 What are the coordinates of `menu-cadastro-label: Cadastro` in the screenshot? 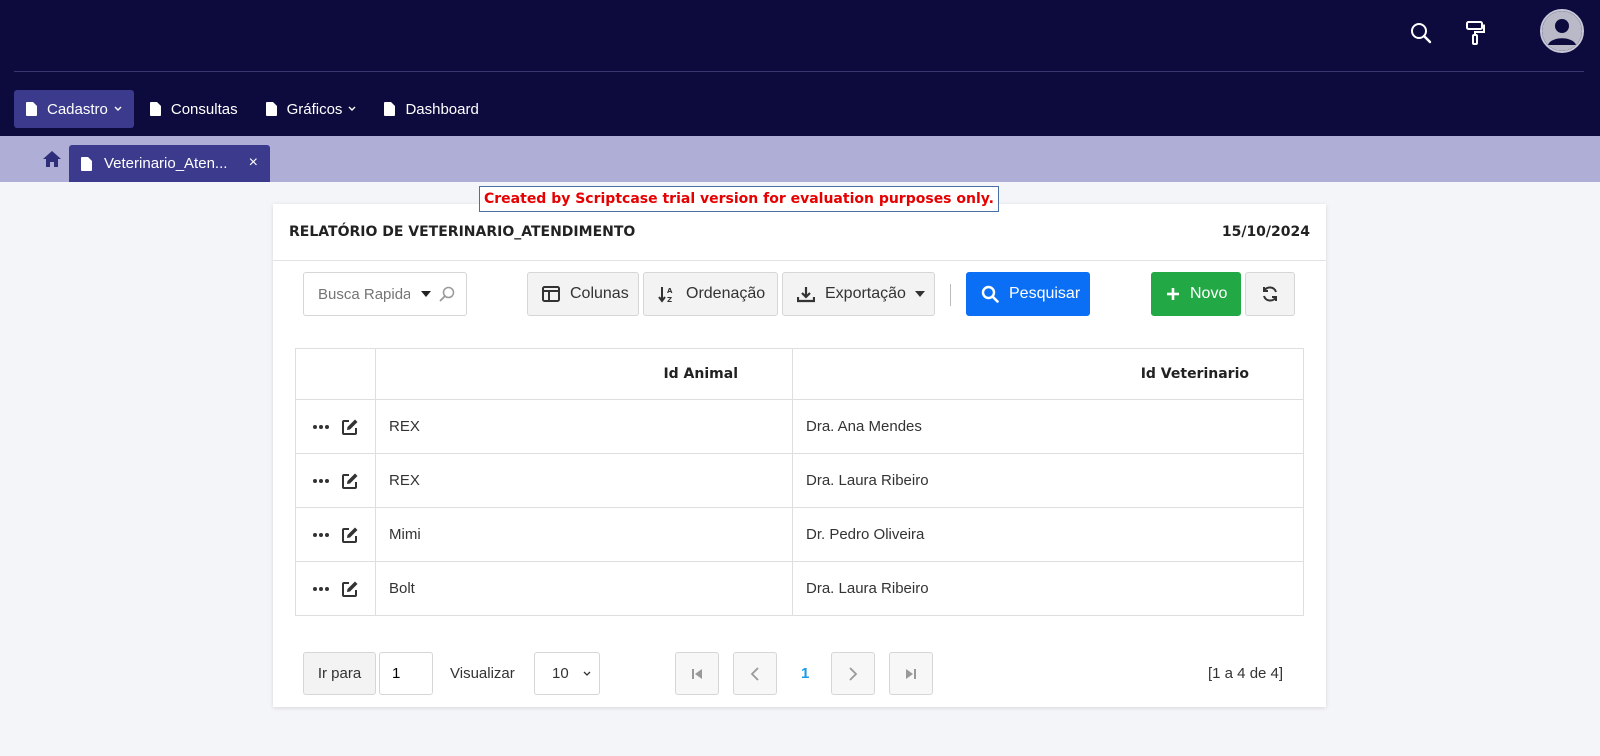 It's located at (77, 109).